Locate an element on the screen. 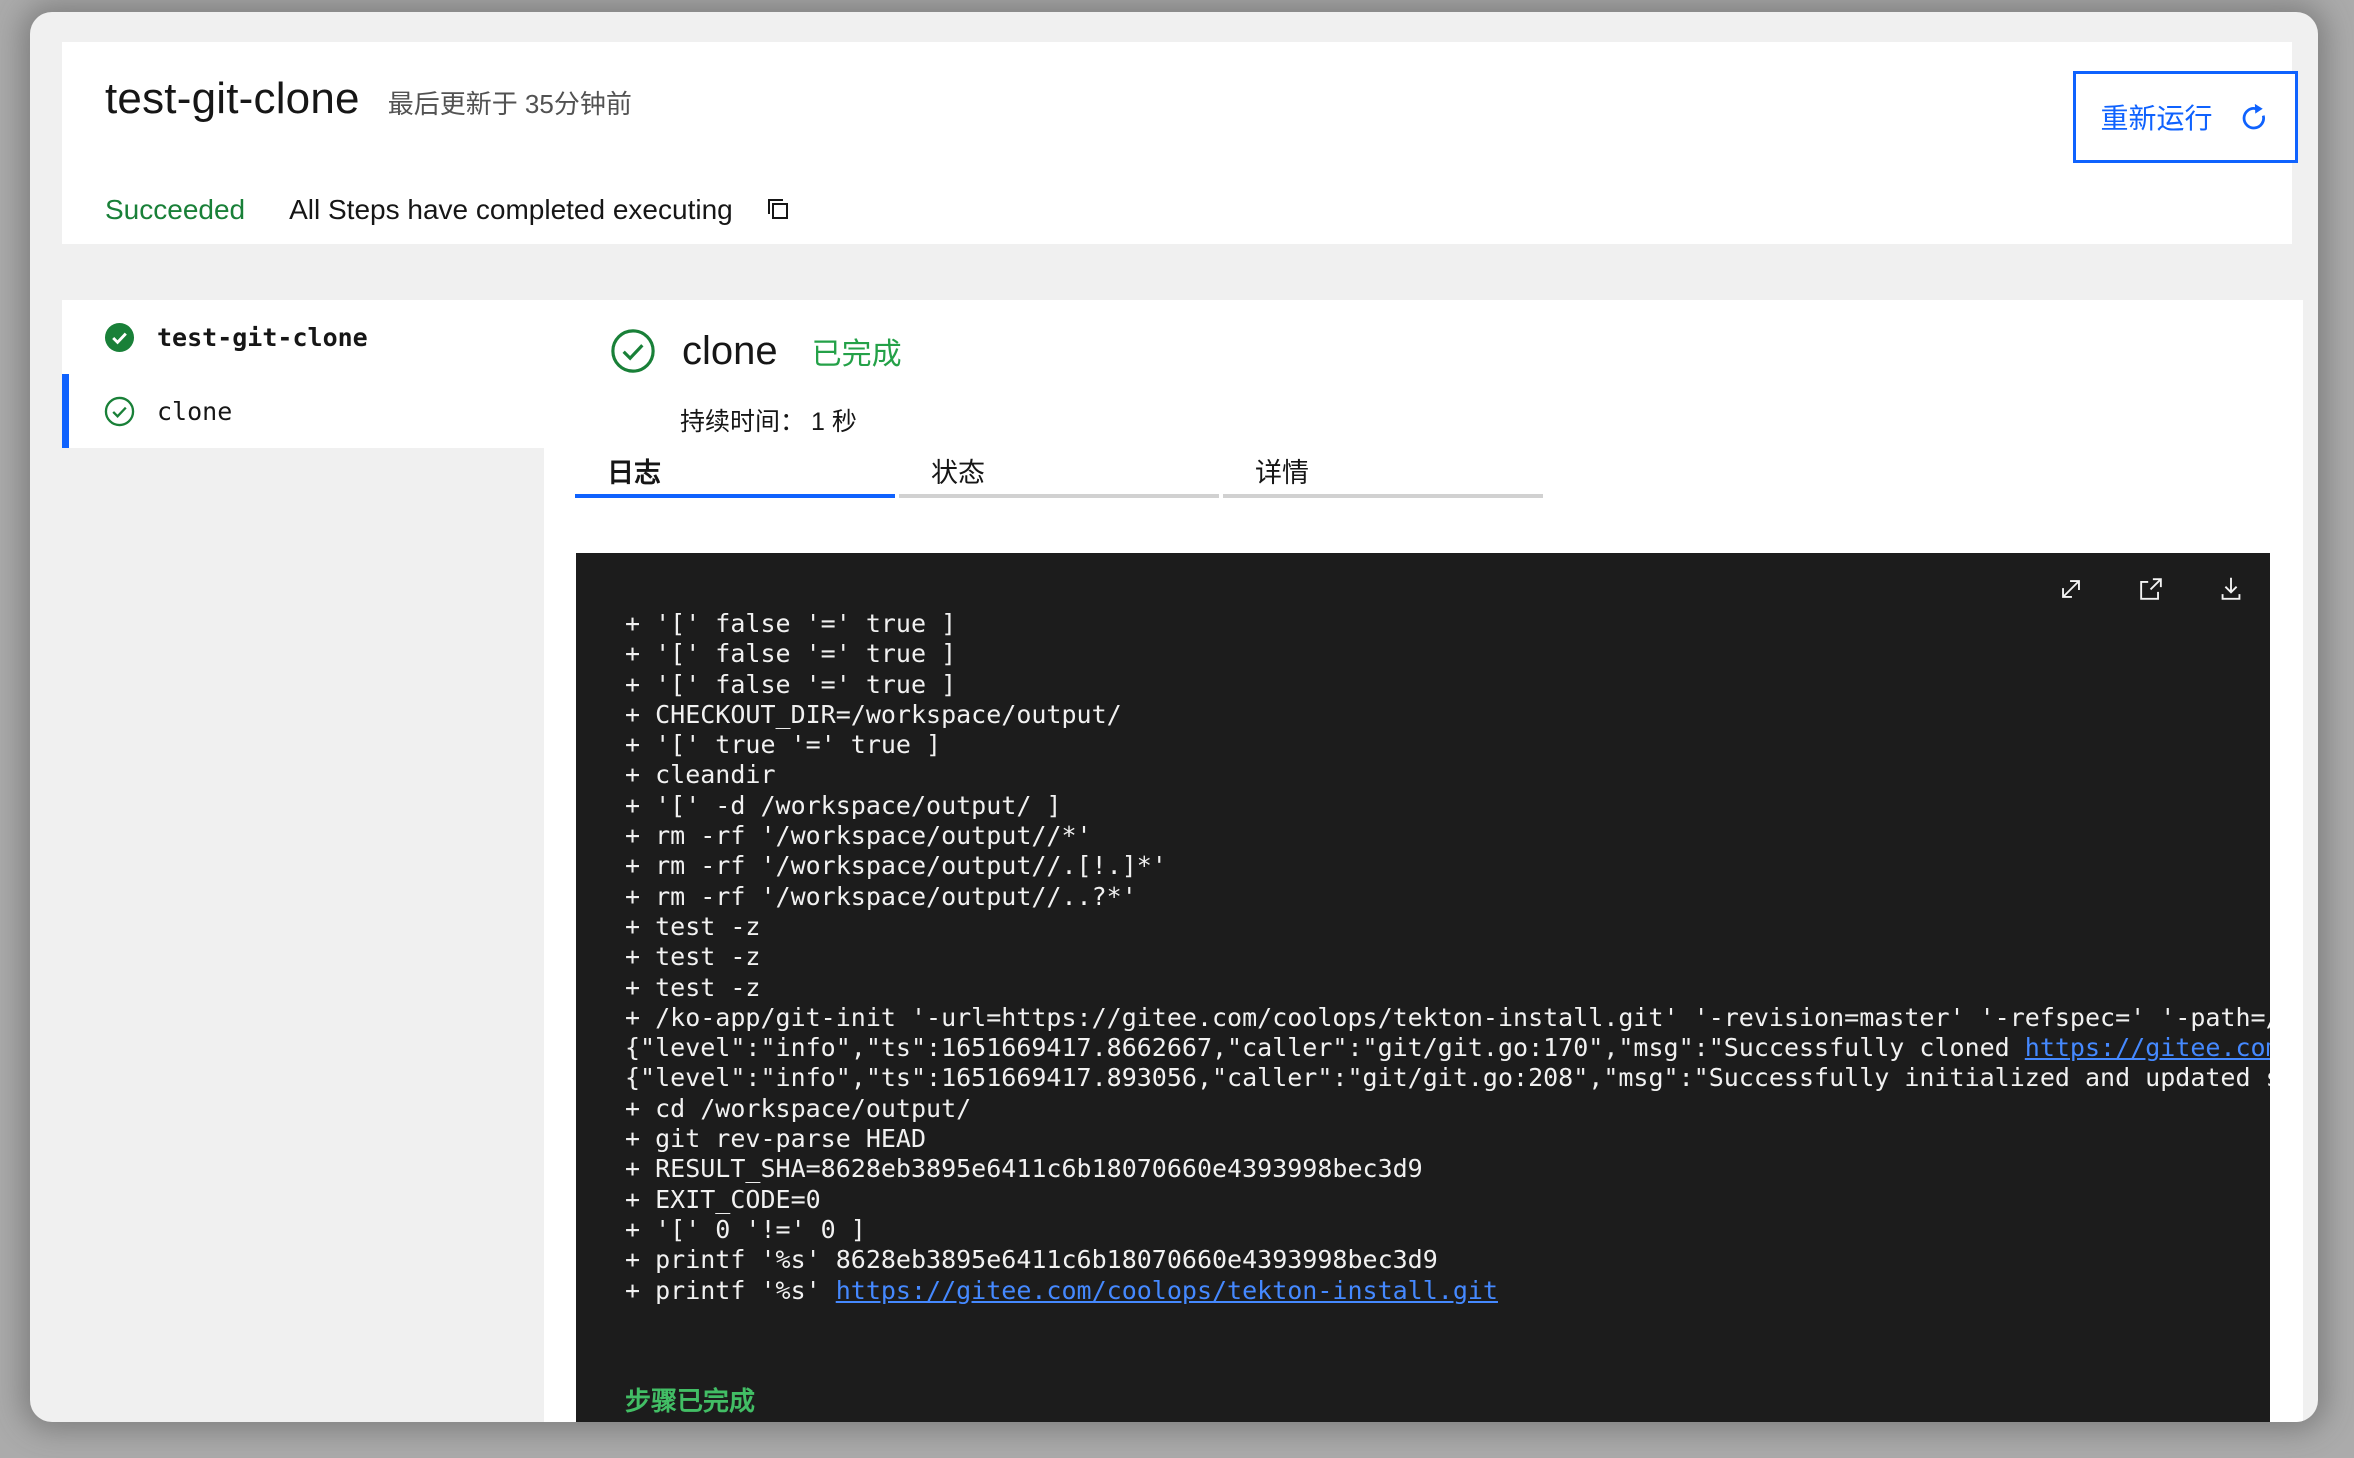  copy-icon is located at coordinates (777, 210).